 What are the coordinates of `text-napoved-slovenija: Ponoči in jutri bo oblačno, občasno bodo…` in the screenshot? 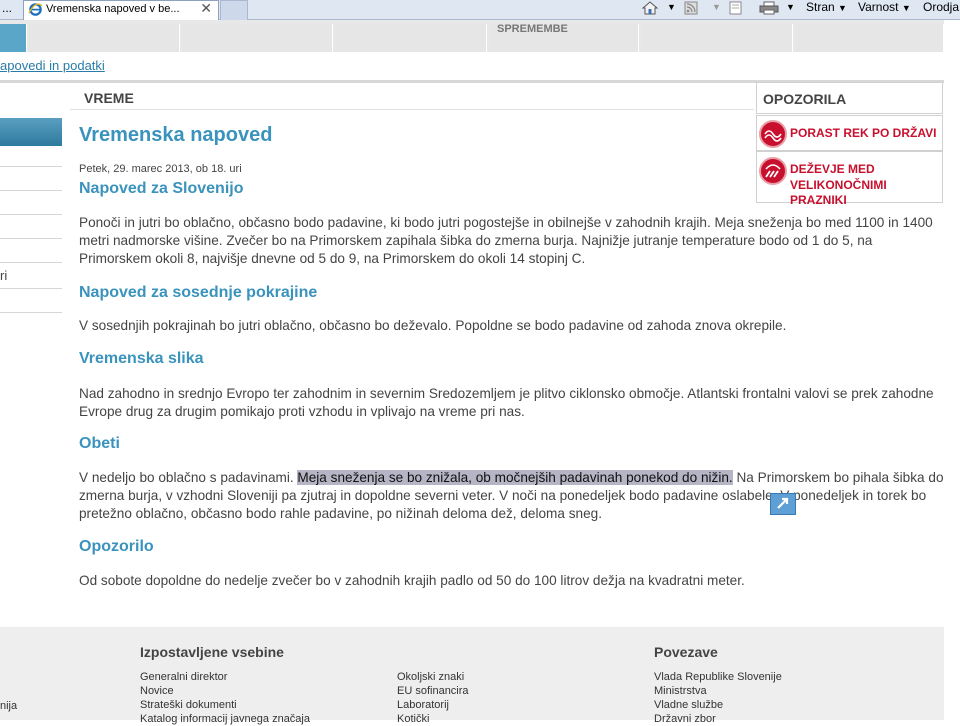 It's located at (506, 240).